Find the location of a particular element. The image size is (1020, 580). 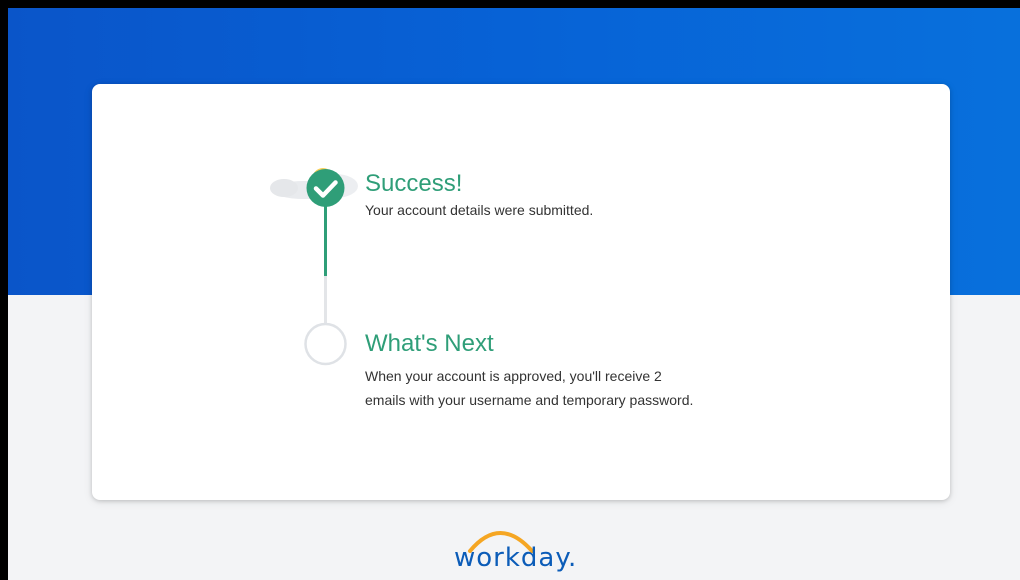

progress-line-pending is located at coordinates (325, 300).